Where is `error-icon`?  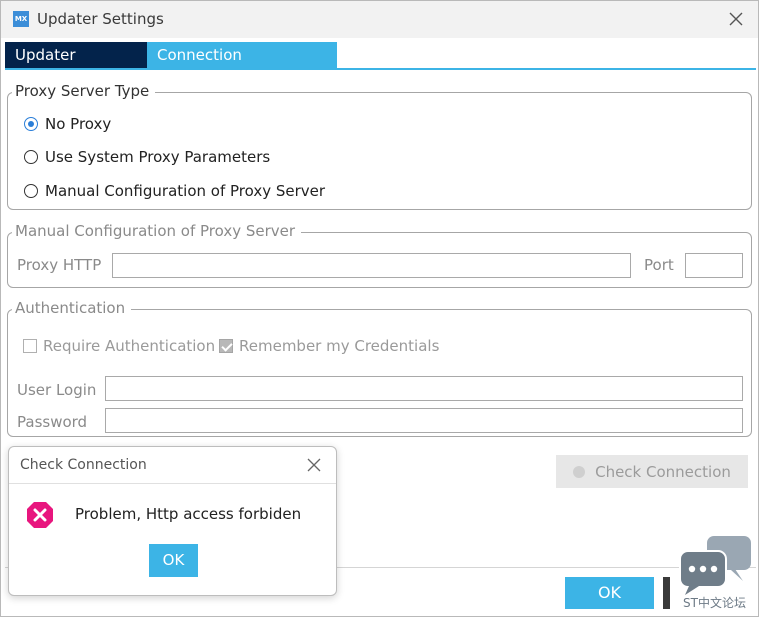 error-icon is located at coordinates (40, 515).